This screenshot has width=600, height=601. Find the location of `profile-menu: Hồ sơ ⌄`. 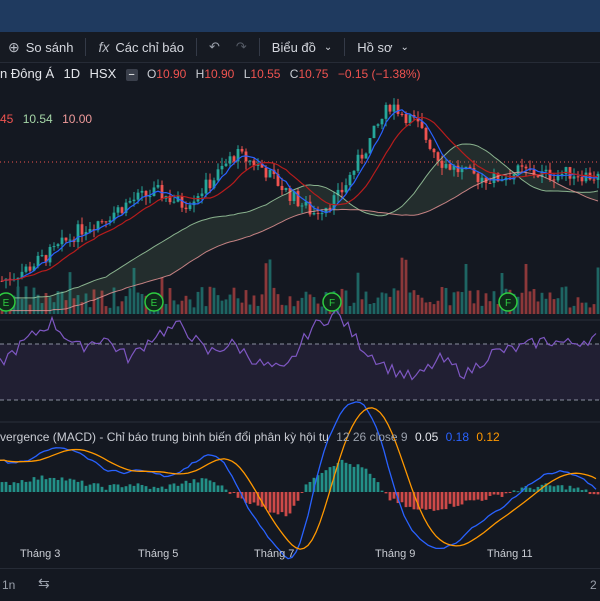

profile-menu: Hồ sơ ⌄ is located at coordinates (383, 47).